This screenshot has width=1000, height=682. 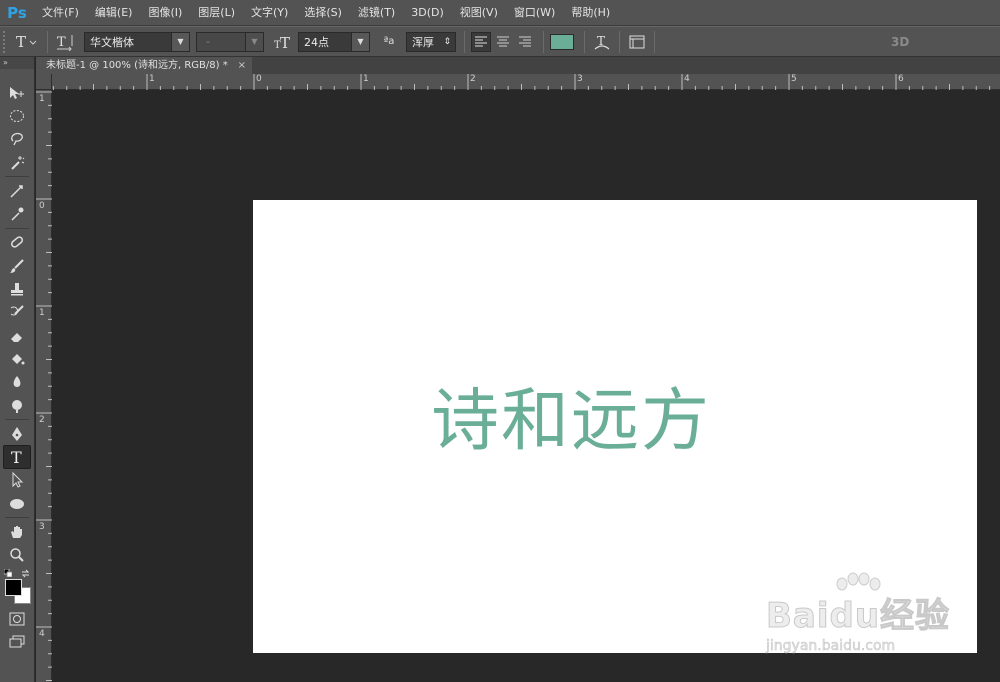 I want to click on font-style-value: -, so click(x=208, y=41).